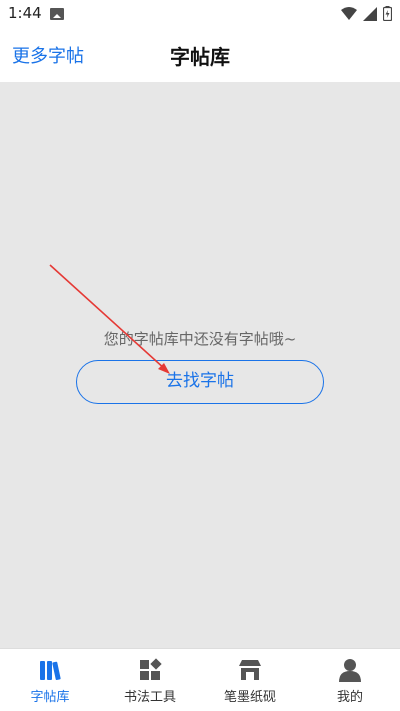 The height and width of the screenshot is (711, 400). What do you see at coordinates (151, 669) in the screenshot?
I see `grid-tools-icon` at bounding box center [151, 669].